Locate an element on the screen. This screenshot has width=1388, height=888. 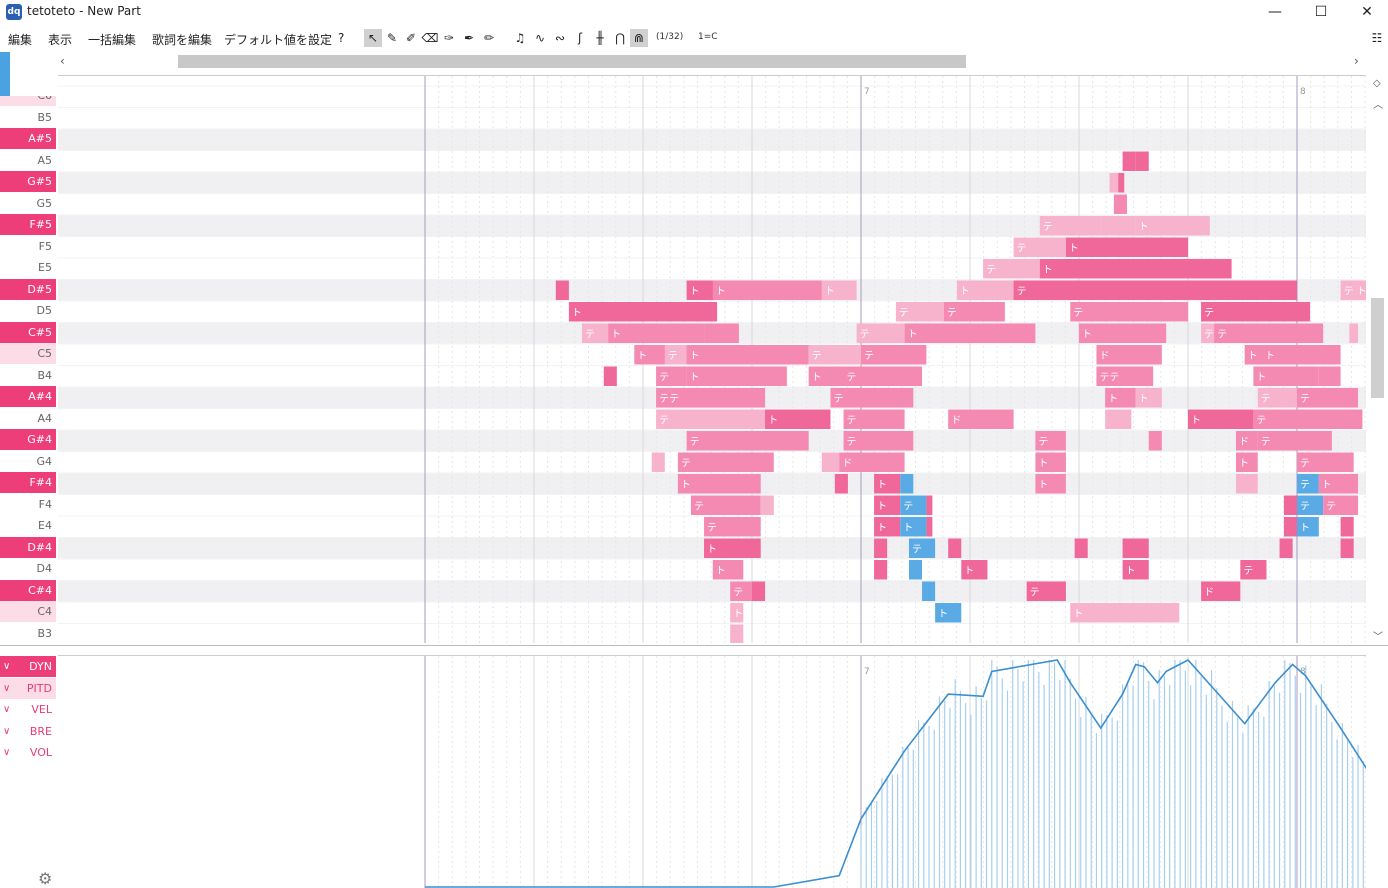
piano-key-g5: G5 is located at coordinates (28, 203).